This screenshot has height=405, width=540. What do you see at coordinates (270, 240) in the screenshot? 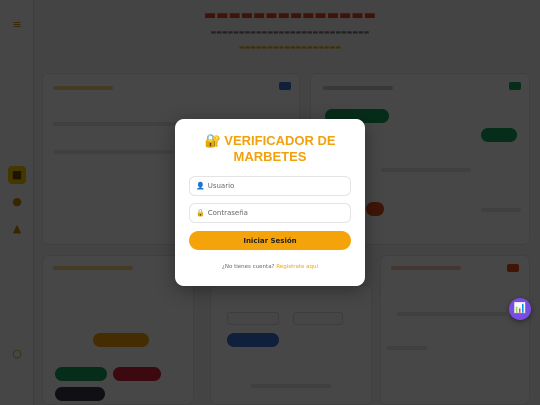
I see `login-button: Iniciar Sesión` at bounding box center [270, 240].